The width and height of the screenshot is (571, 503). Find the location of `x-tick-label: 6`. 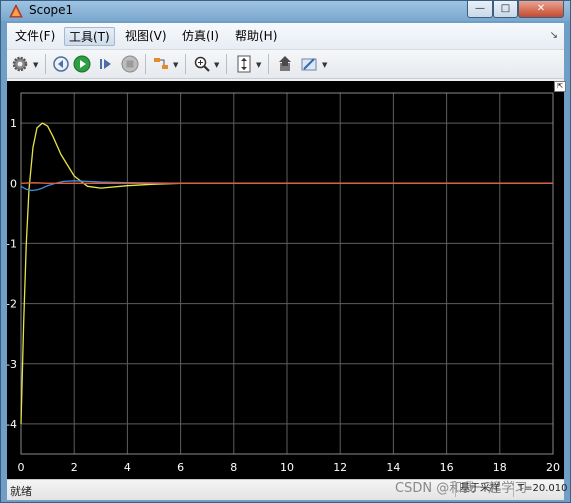

x-tick-label: 6 is located at coordinates (180, 467).